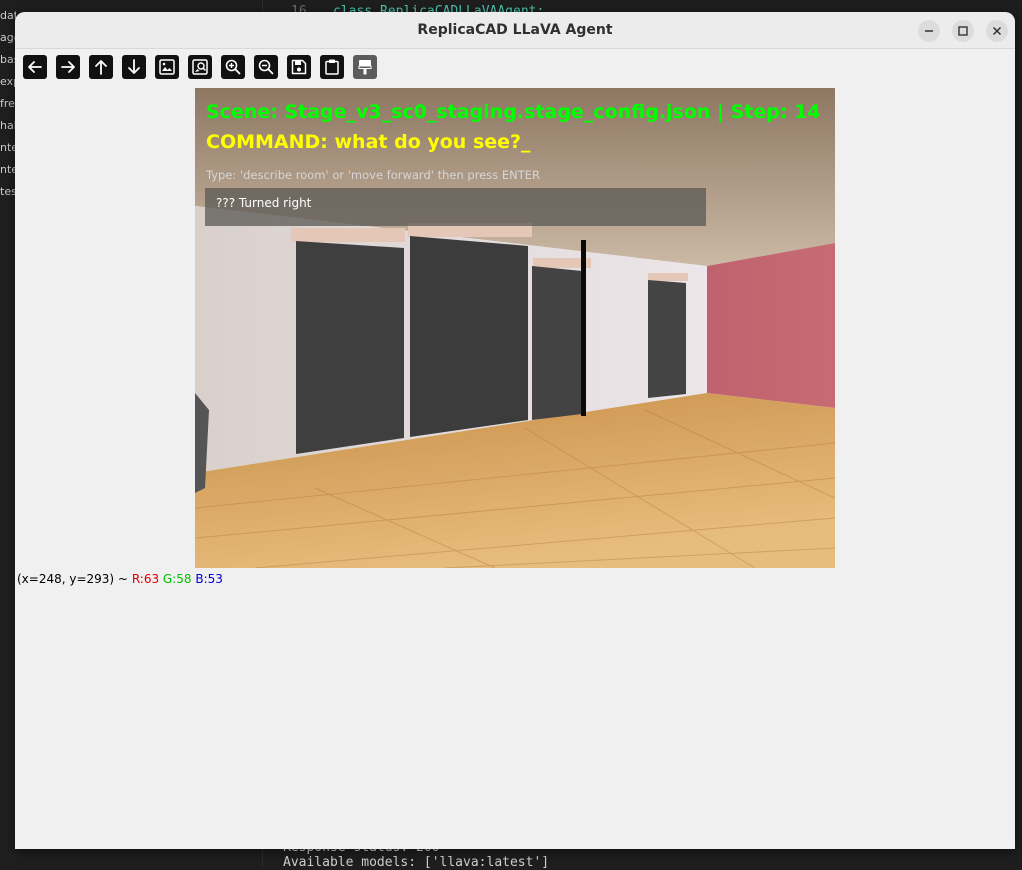 This screenshot has height=870, width=1022. I want to click on arrow-down-icon, so click(134, 66).